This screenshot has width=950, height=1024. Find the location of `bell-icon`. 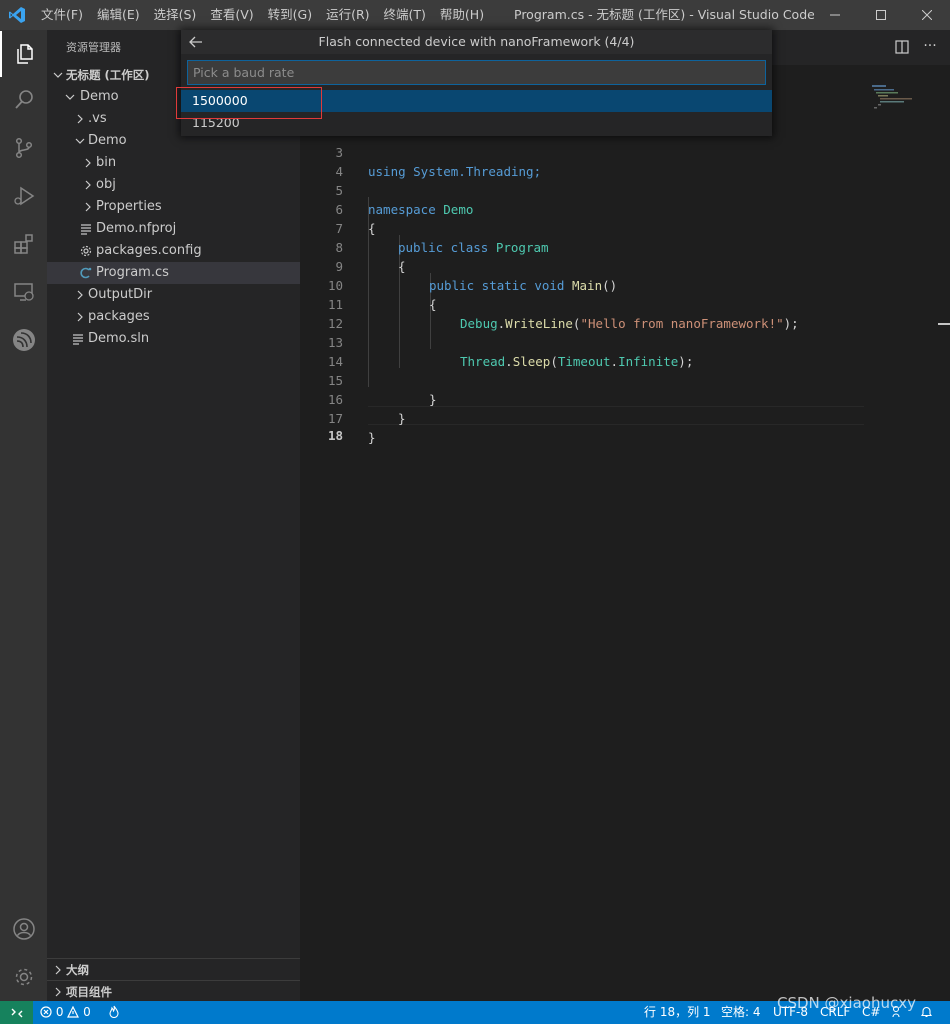

bell-icon is located at coordinates (926, 1012).